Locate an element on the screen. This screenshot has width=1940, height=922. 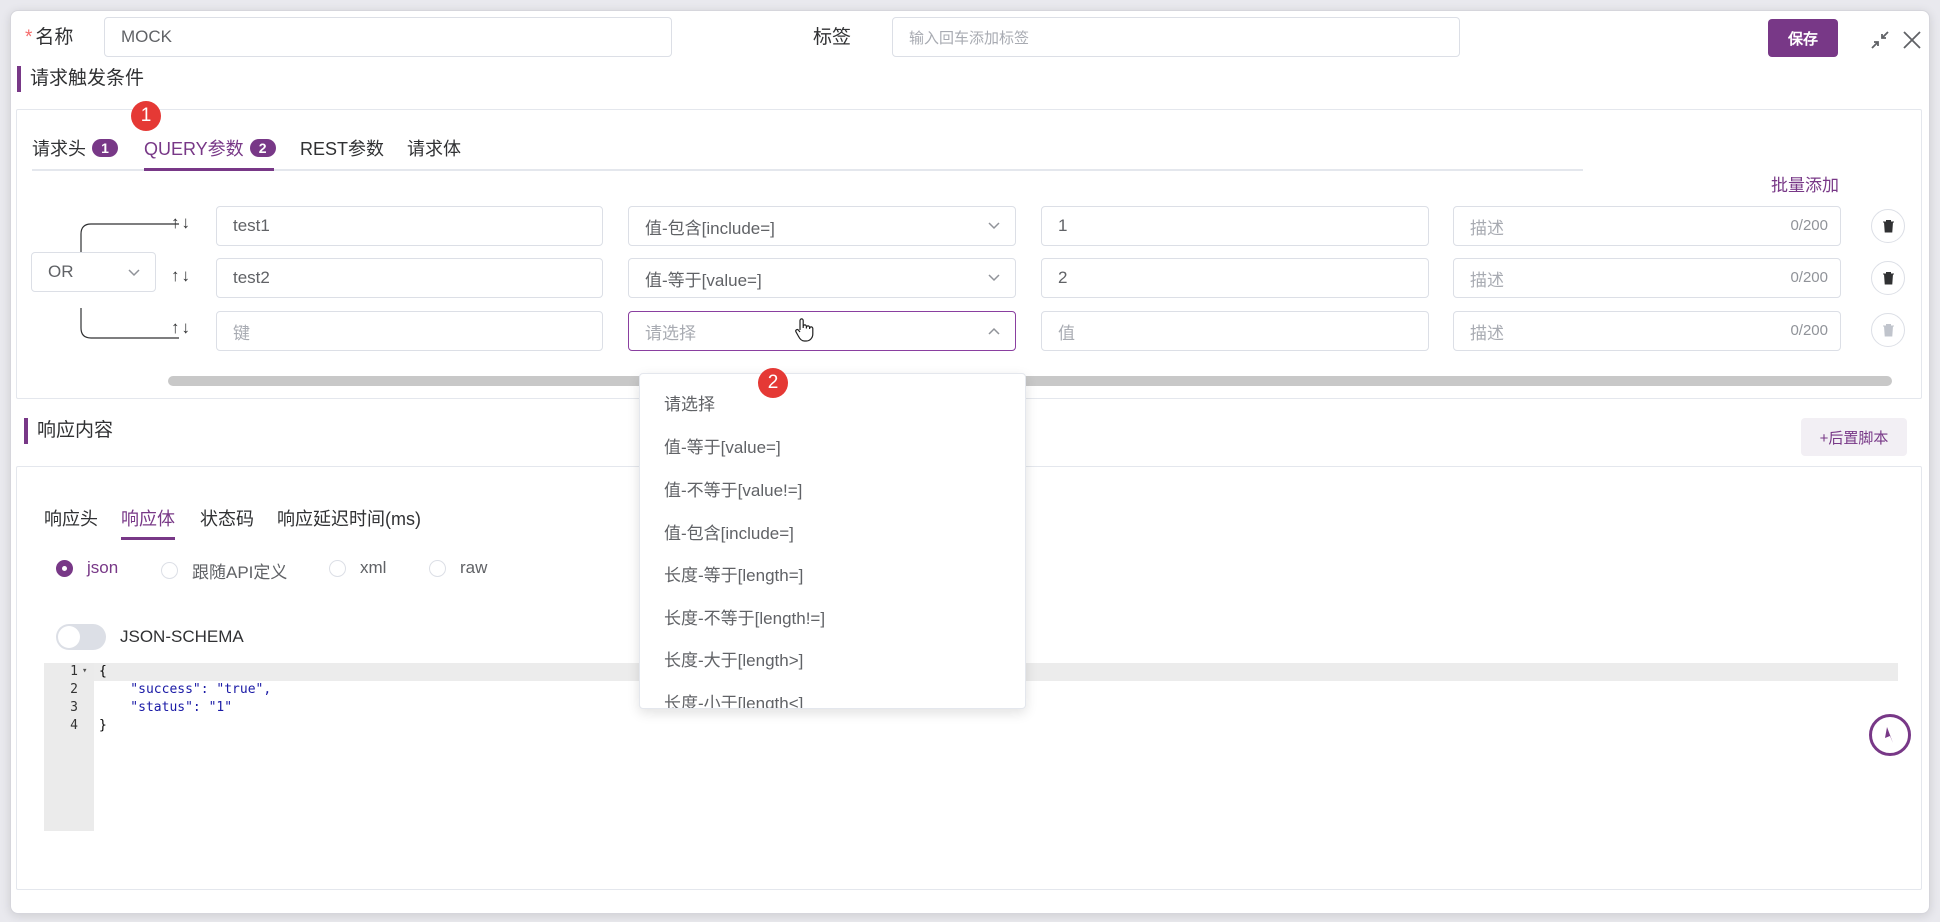
dropdown-option: 请选择 is located at coordinates (689, 402).